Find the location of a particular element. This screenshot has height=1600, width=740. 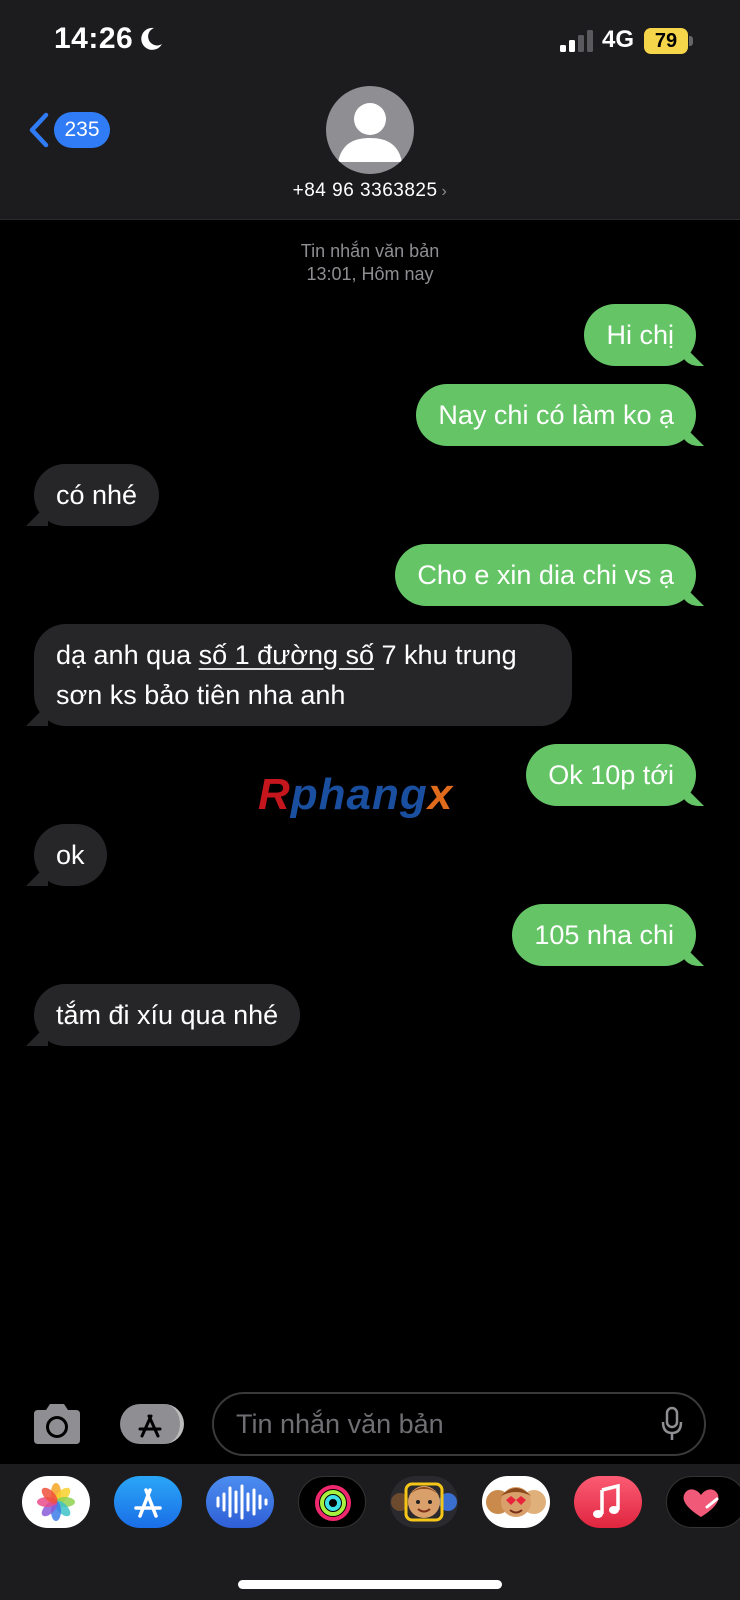

message-text: tắm đi xíu qua nhé is located at coordinates (167, 1015).